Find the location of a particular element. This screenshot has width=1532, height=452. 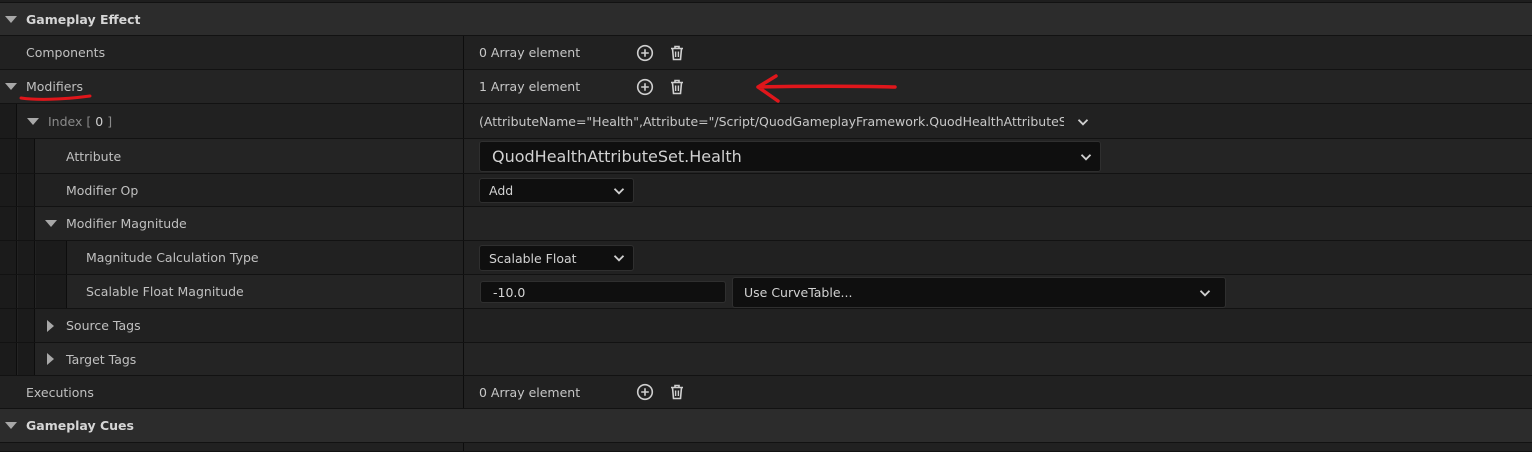

category-title: Gameplay Cues is located at coordinates (80, 425).